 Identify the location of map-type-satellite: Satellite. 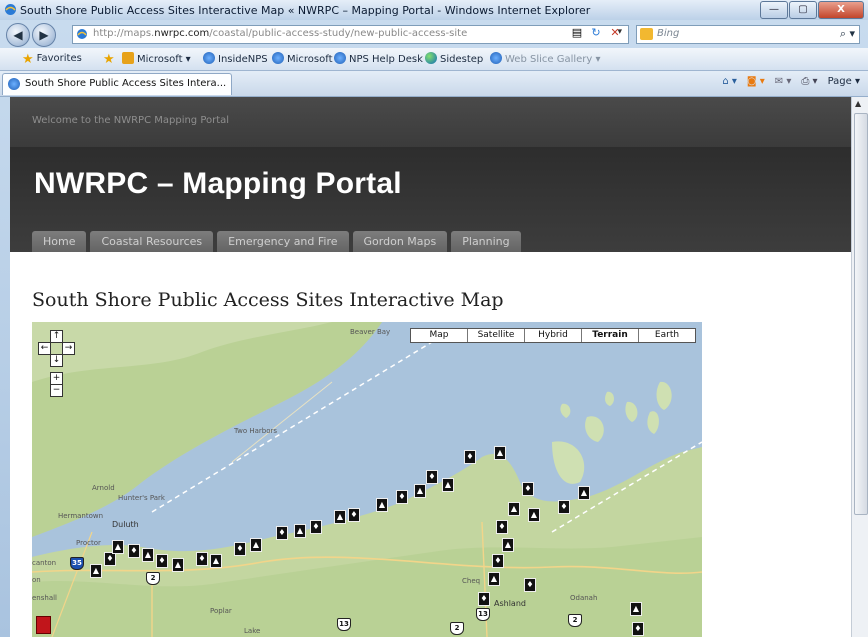
(495, 335).